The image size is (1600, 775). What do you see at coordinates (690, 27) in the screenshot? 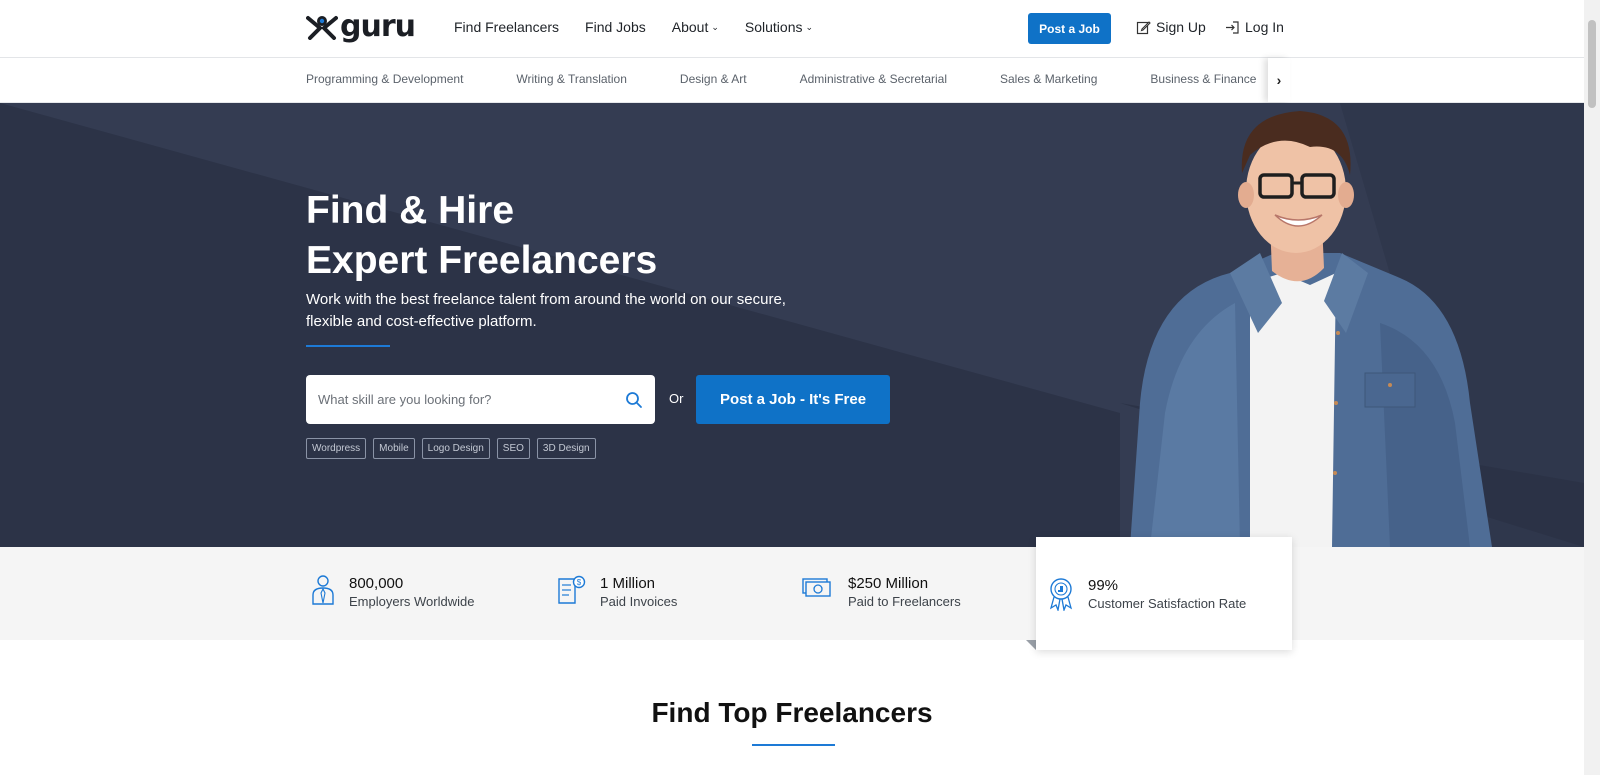
I see `nav-label: About` at bounding box center [690, 27].